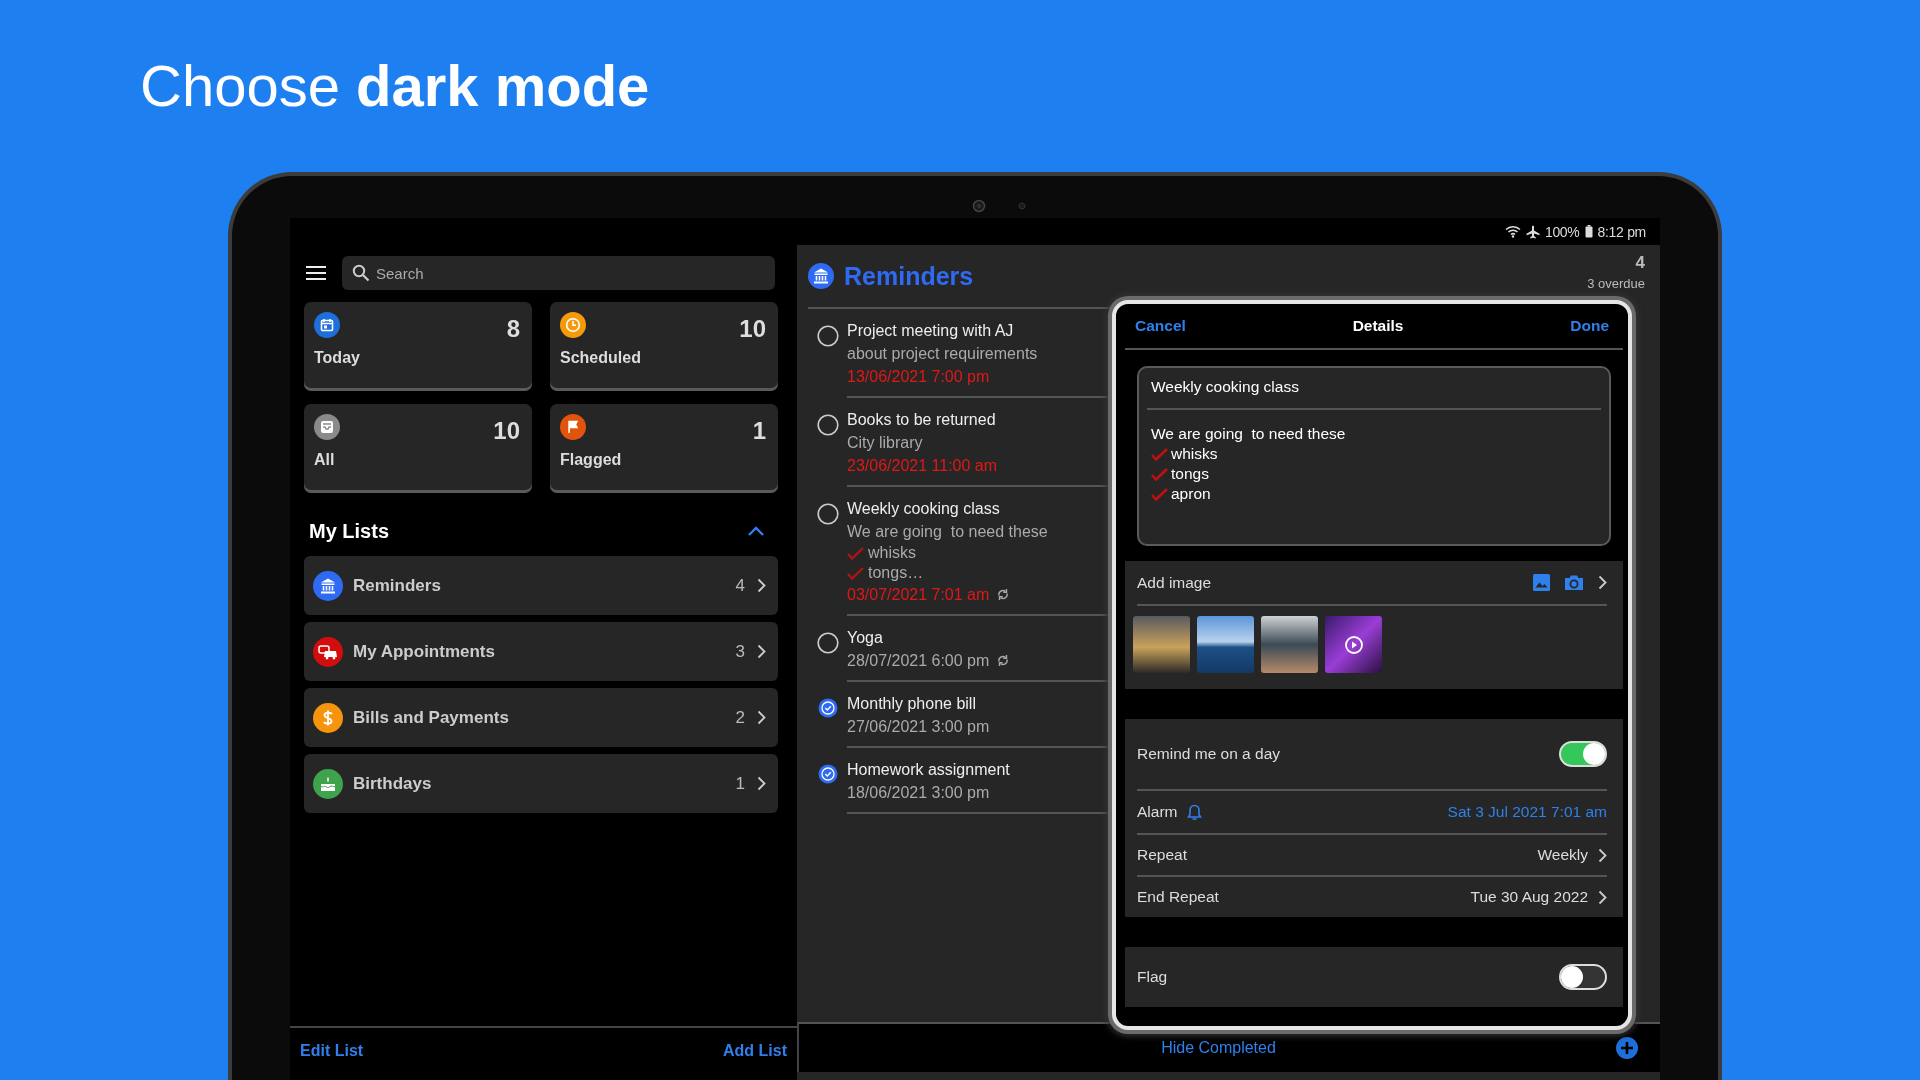 The height and width of the screenshot is (1080, 1920). What do you see at coordinates (1249, 434) in the screenshot?
I see `note-text: We are going to need these` at bounding box center [1249, 434].